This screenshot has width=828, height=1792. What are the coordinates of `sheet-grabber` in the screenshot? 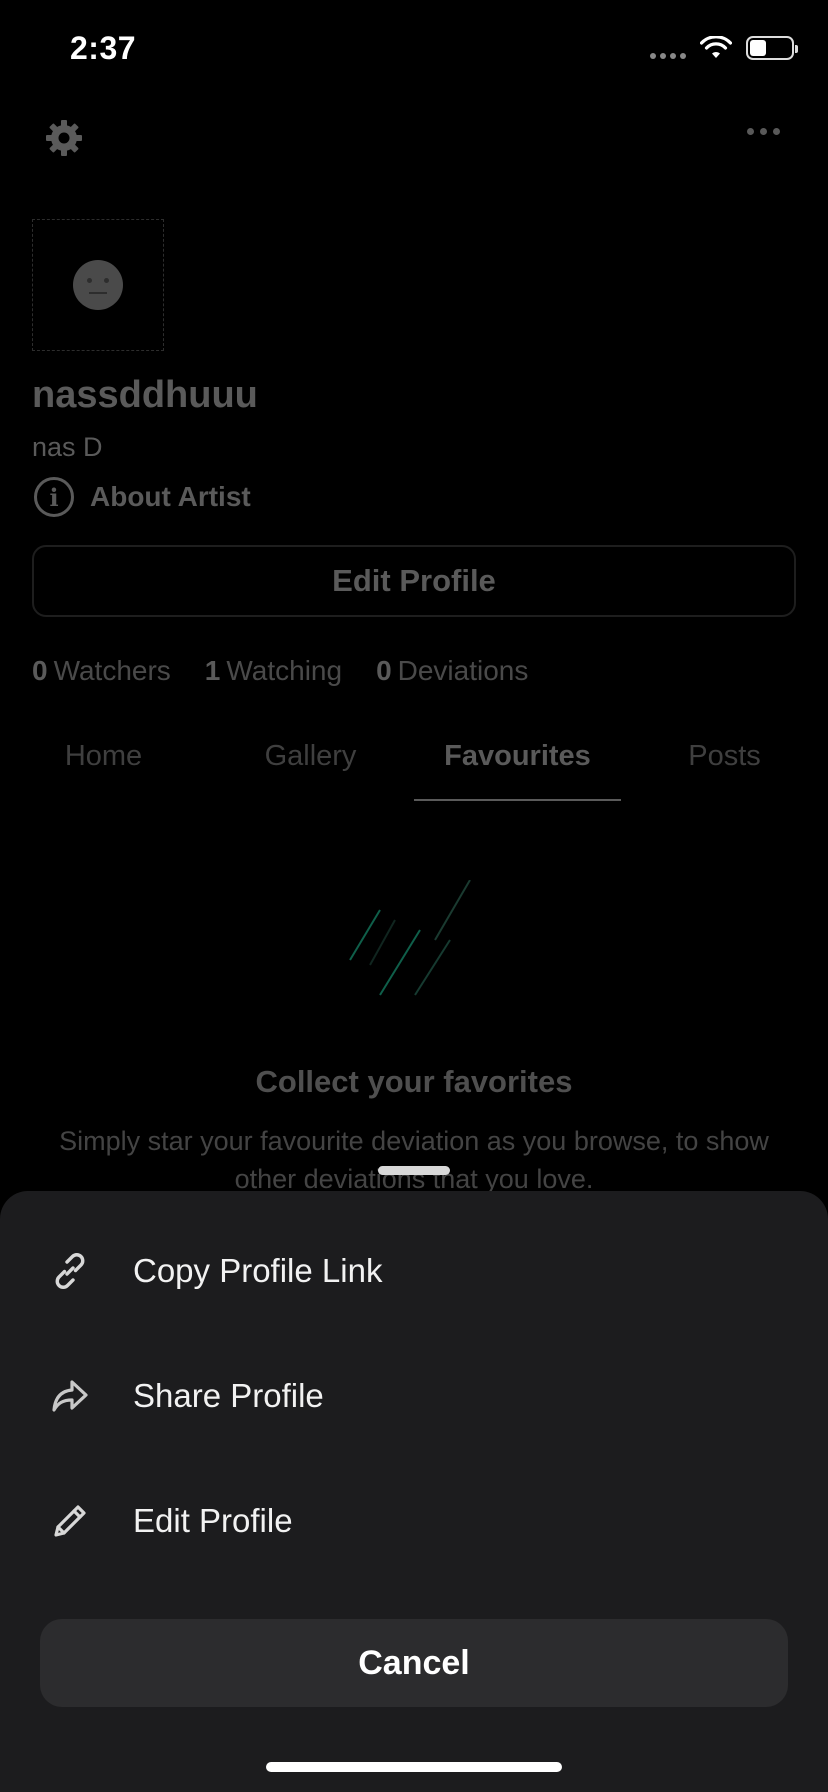 It's located at (414, 1170).